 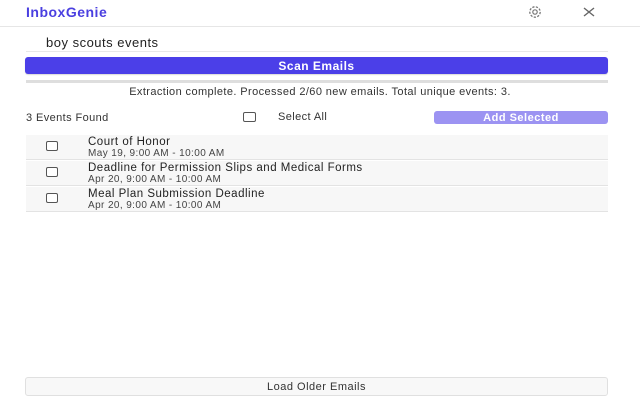 What do you see at coordinates (156, 153) in the screenshot?
I see `event-time: May 19, 9:00 AM - 10:00 AM` at bounding box center [156, 153].